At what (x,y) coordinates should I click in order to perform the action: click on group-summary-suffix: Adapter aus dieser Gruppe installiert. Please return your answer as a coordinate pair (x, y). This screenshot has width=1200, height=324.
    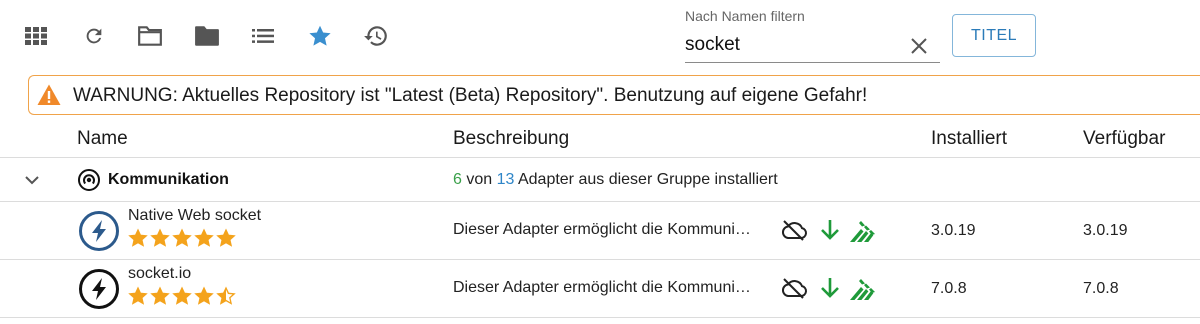
    Looking at the image, I should click on (647, 179).